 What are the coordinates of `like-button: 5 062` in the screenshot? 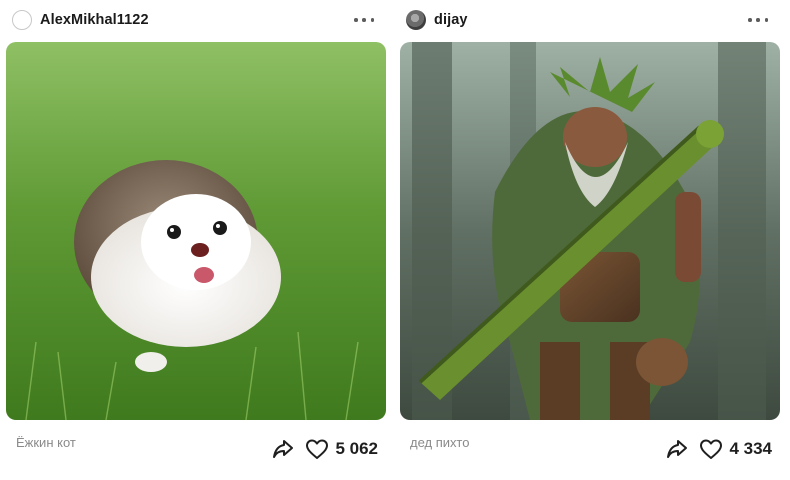 It's located at (341, 449).